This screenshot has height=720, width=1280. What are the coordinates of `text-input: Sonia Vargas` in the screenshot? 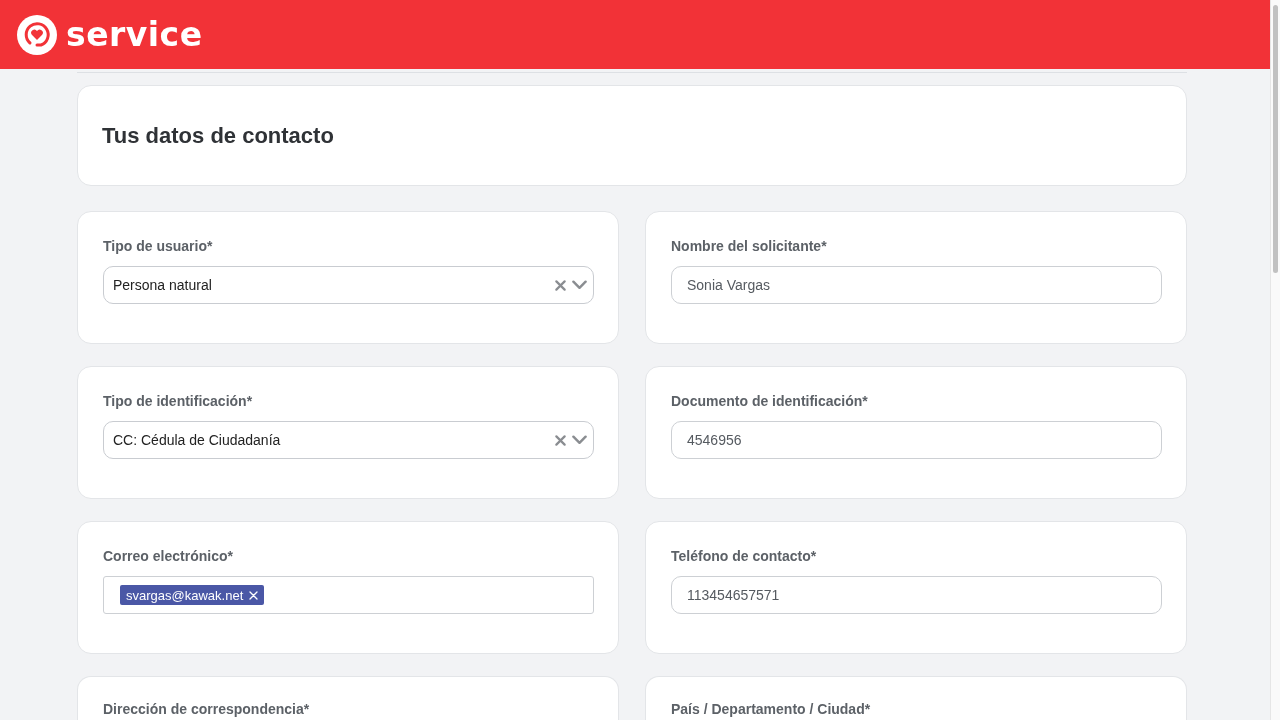 It's located at (916, 285).